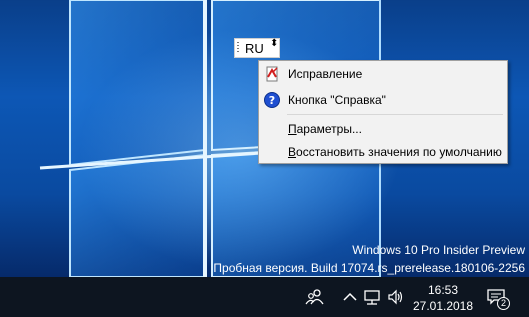 The height and width of the screenshot is (317, 529). I want to click on access-key: В, so click(292, 152).